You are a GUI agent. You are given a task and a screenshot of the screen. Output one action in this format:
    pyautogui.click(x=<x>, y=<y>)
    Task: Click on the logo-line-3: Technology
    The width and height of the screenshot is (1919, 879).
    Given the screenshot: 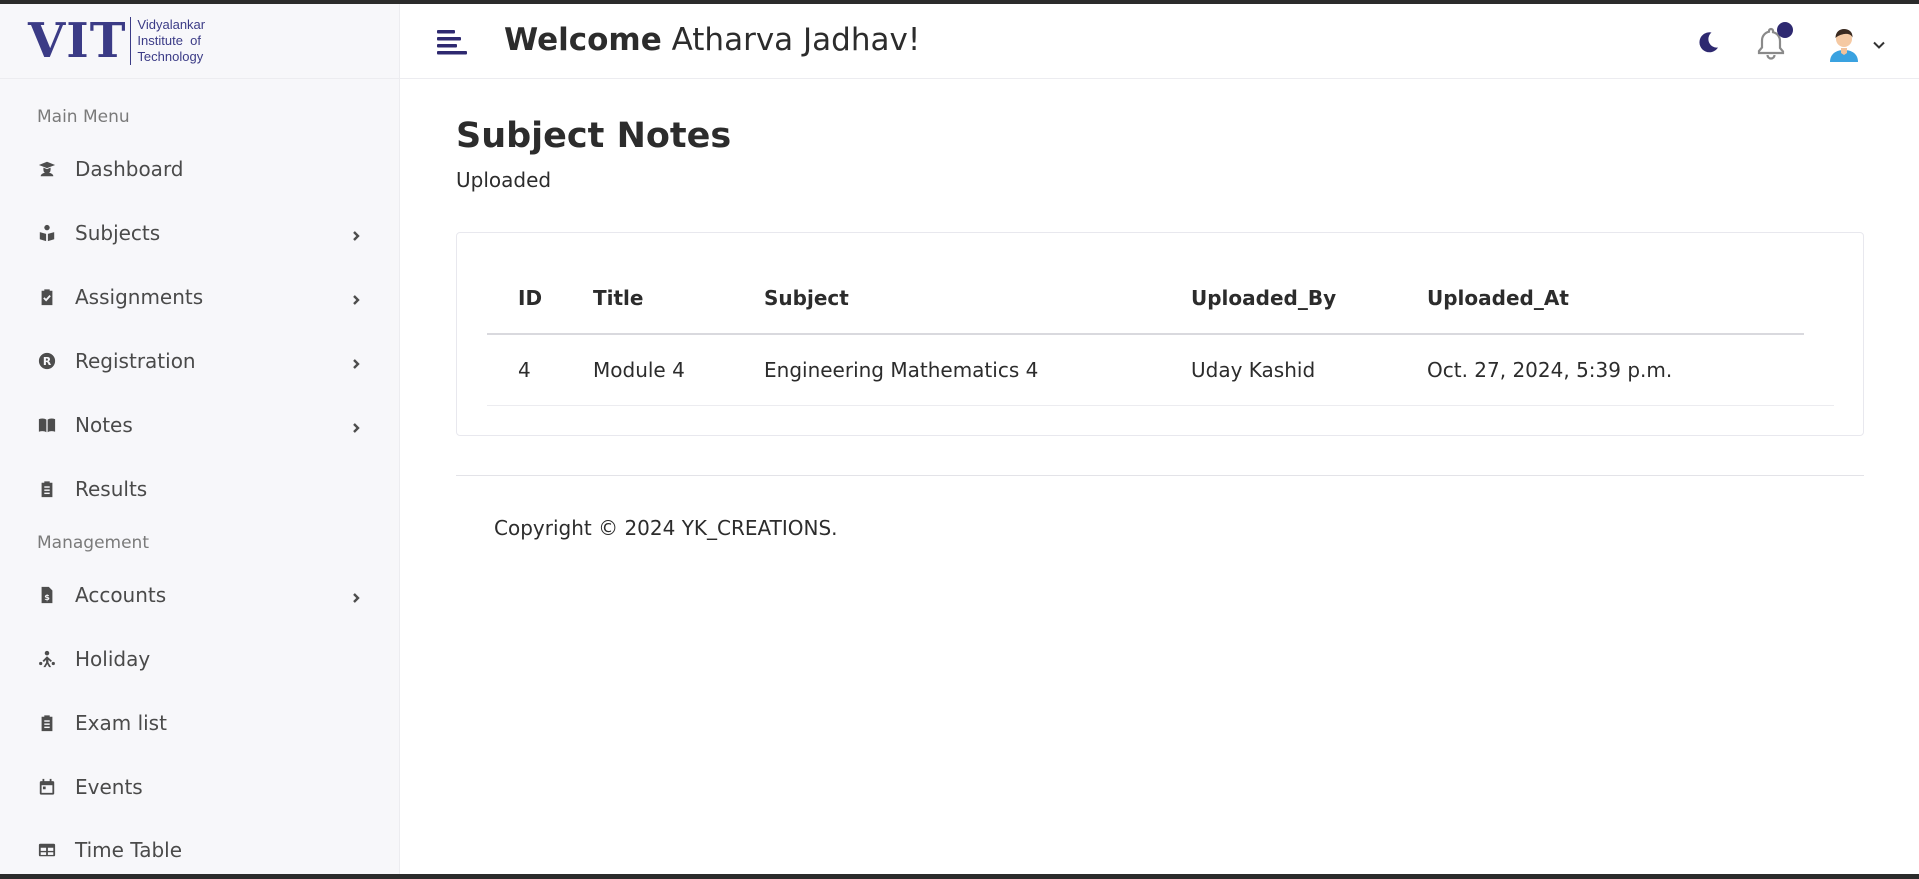 What is the action you would take?
    pyautogui.click(x=170, y=56)
    